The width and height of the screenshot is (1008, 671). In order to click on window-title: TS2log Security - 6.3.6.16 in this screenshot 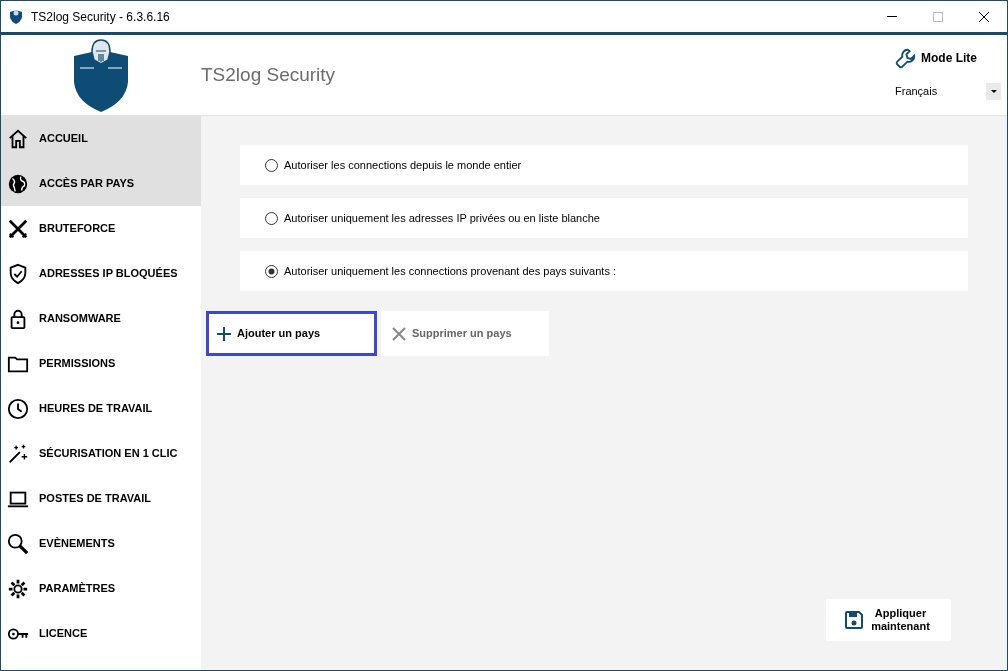, I will do `click(100, 17)`.